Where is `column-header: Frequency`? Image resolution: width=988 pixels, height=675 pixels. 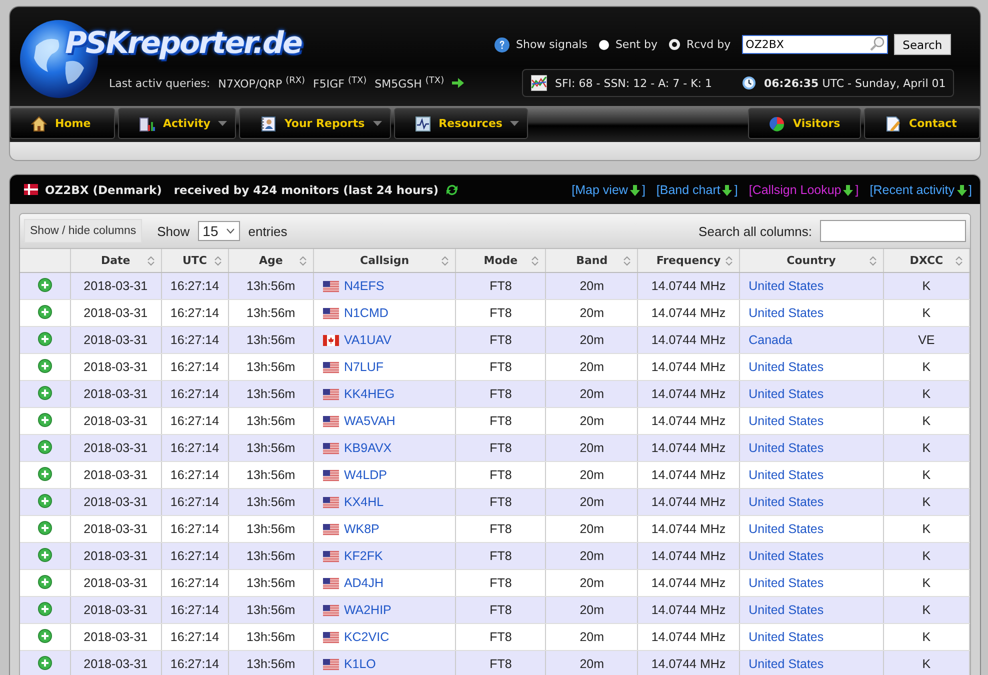
column-header: Frequency is located at coordinates (689, 260).